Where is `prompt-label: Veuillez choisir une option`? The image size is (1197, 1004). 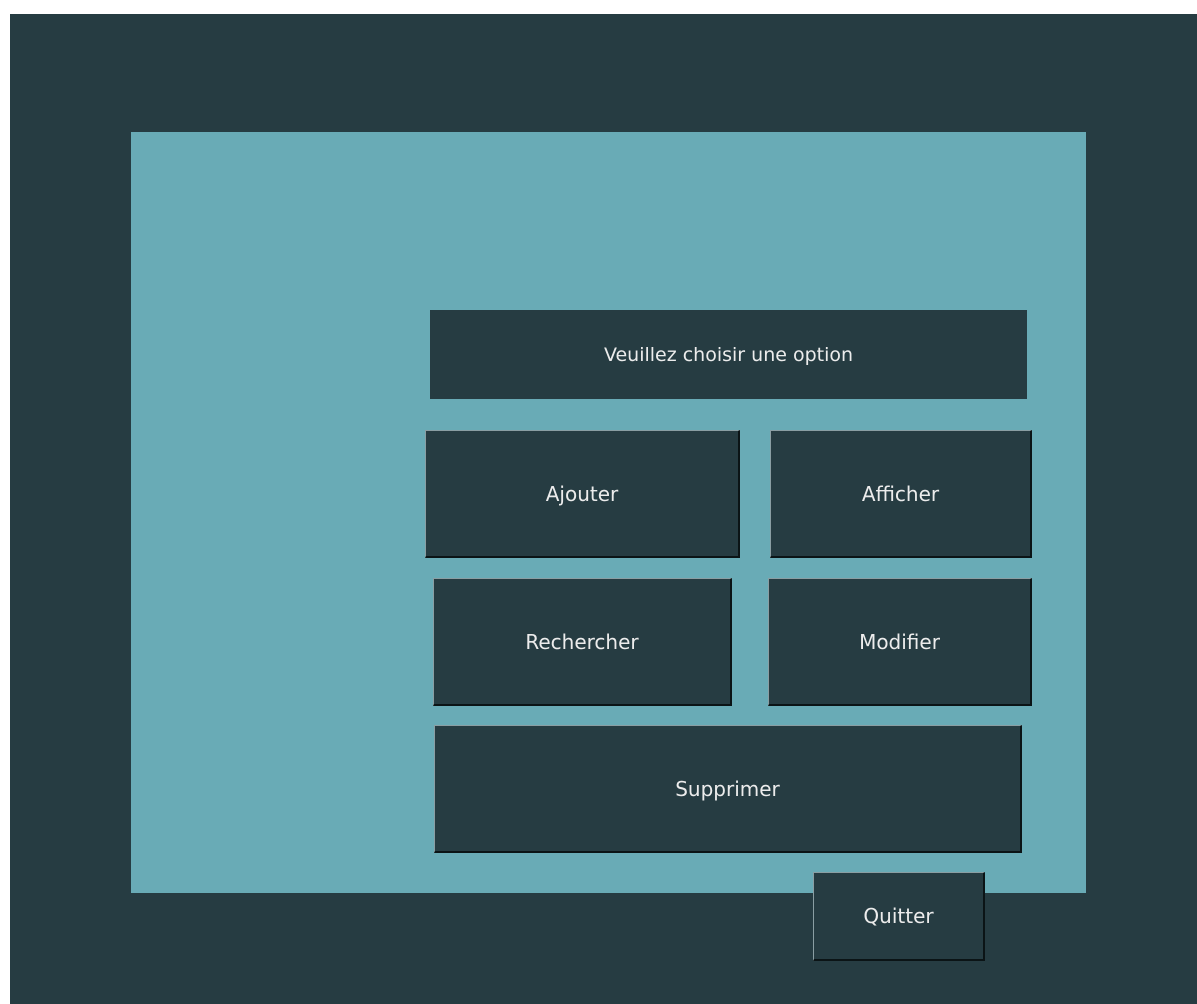 prompt-label: Veuillez choisir une option is located at coordinates (728, 354).